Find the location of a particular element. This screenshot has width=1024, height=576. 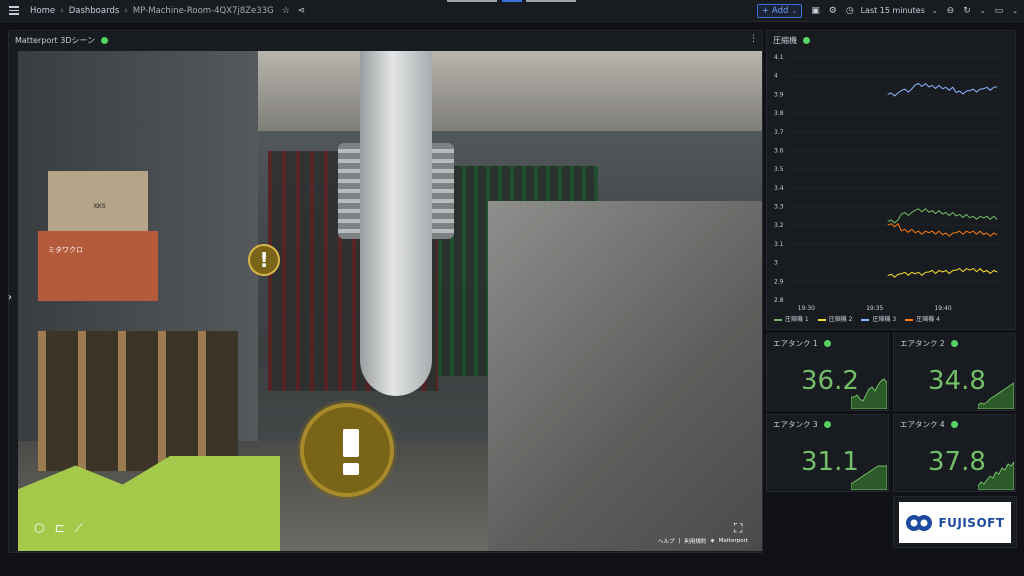

panel-title: エアタンク 2 is located at coordinates (929, 343).